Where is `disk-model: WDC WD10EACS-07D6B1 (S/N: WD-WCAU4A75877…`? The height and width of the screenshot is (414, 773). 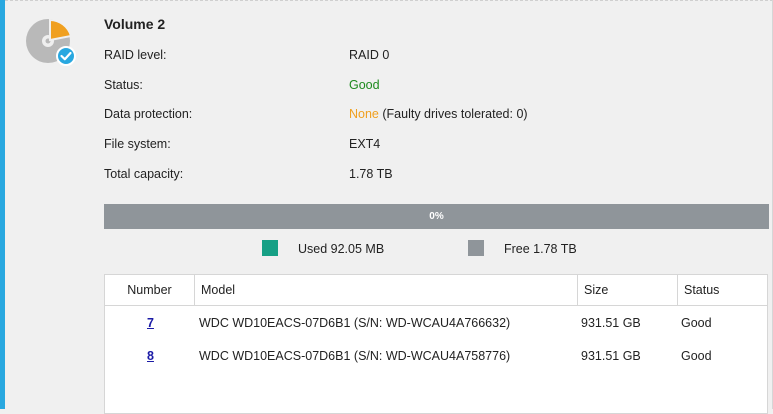
disk-model: WDC WD10EACS-07D6B1 (S/N: WD-WCAU4A75877… is located at coordinates (355, 356).